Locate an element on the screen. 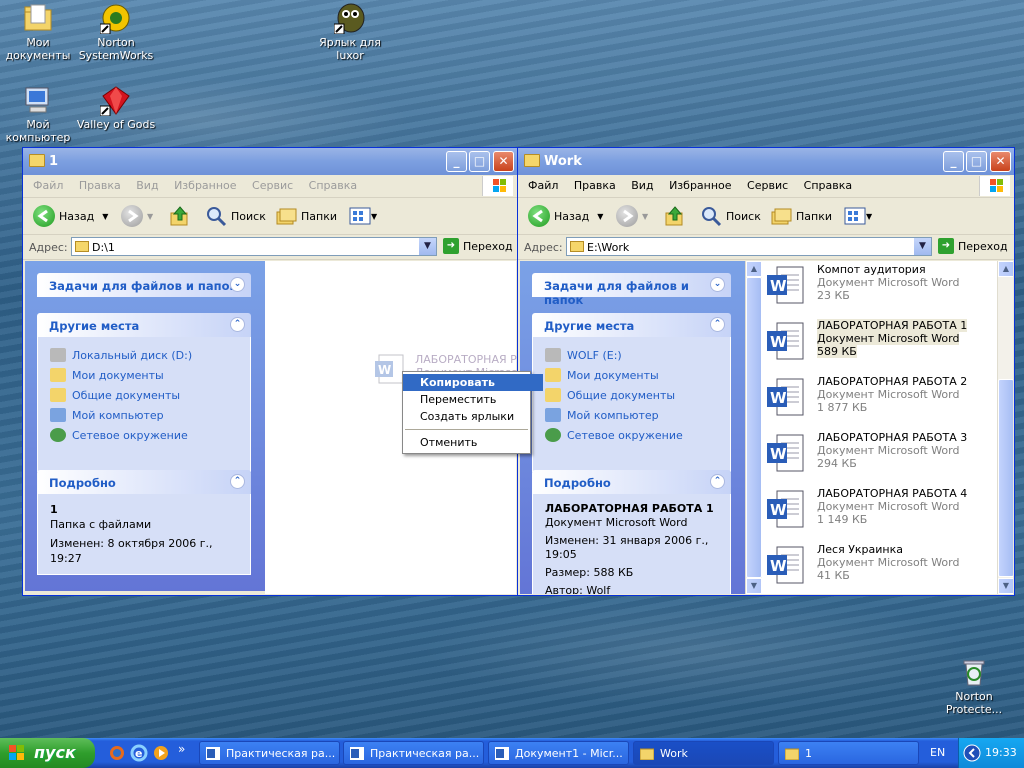 This screenshot has height=768, width=1024. place-shared-documents: Общие документы is located at coordinates (144, 395).